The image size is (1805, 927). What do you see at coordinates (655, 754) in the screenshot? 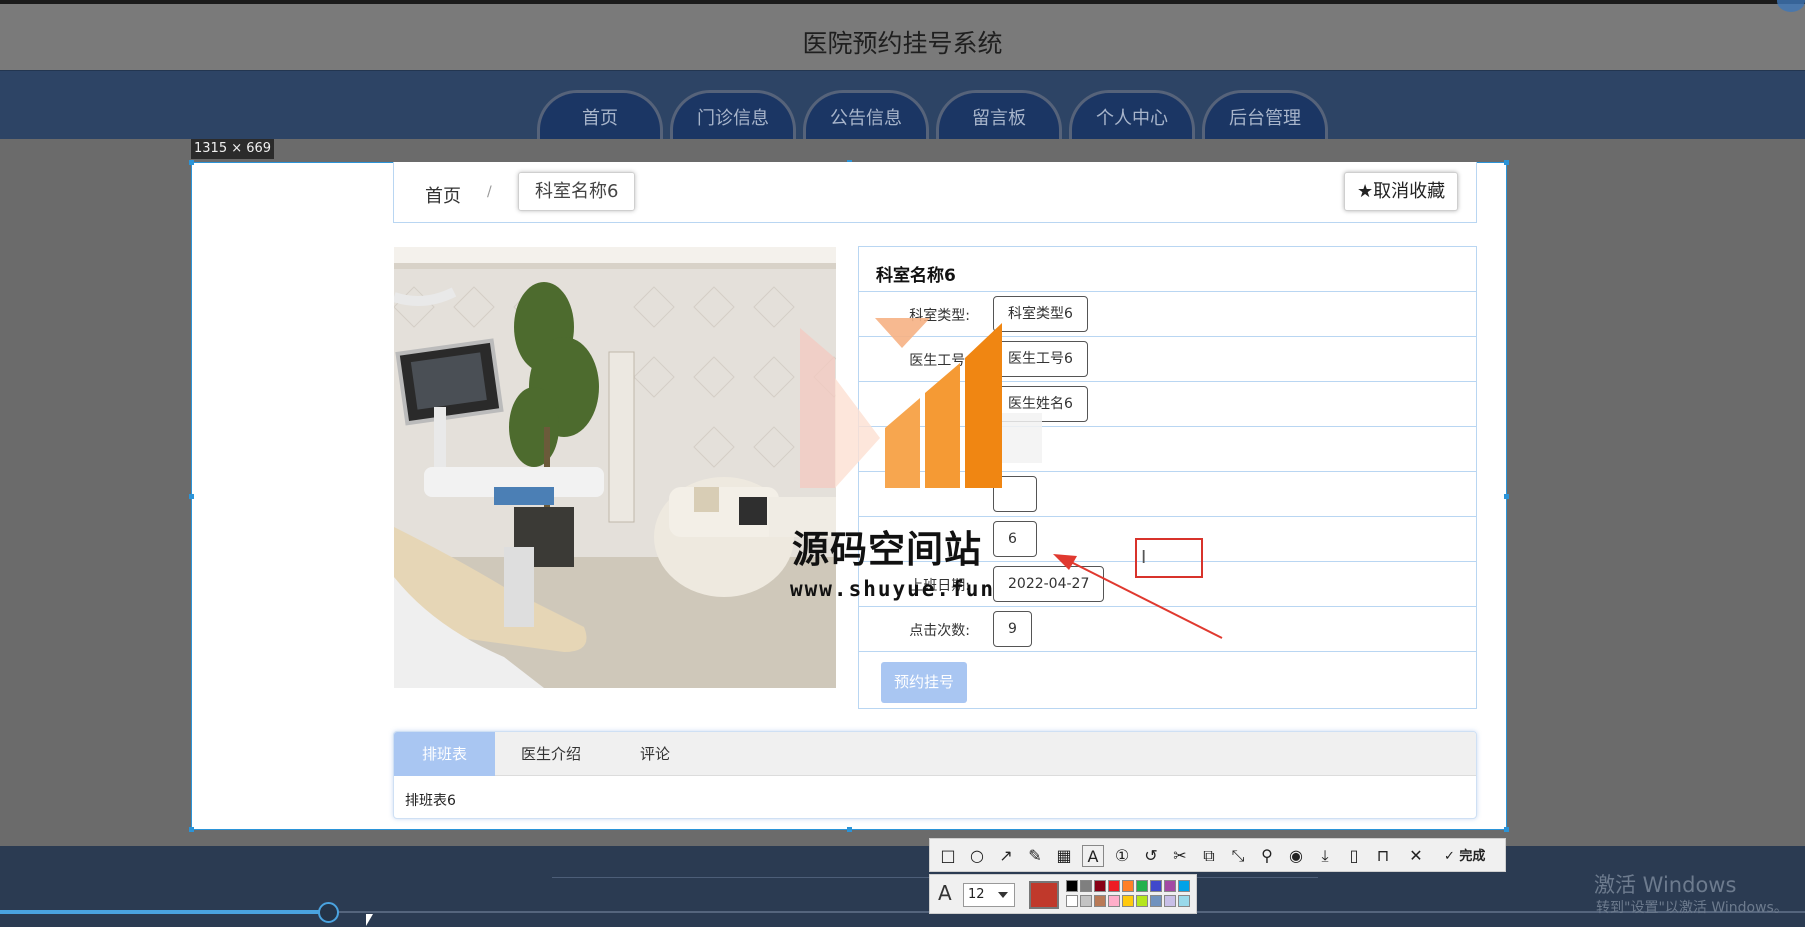
I see `tab-comments: 评论` at bounding box center [655, 754].